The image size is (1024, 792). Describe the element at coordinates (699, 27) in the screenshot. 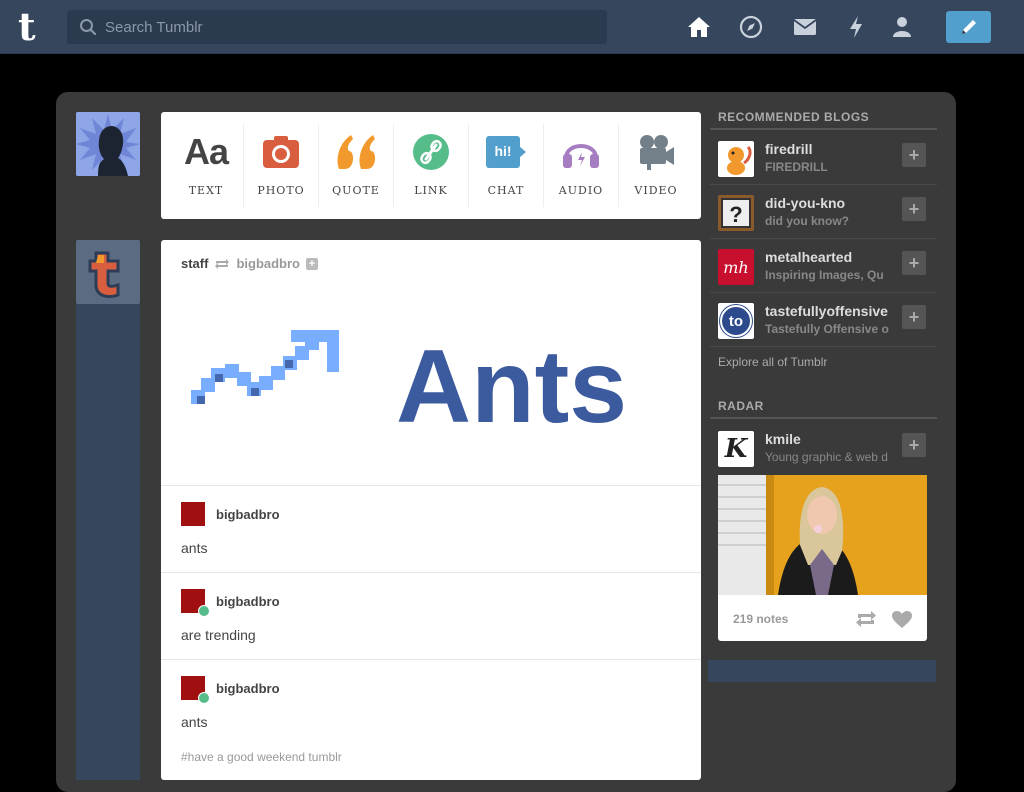

I see `home-icon` at that location.